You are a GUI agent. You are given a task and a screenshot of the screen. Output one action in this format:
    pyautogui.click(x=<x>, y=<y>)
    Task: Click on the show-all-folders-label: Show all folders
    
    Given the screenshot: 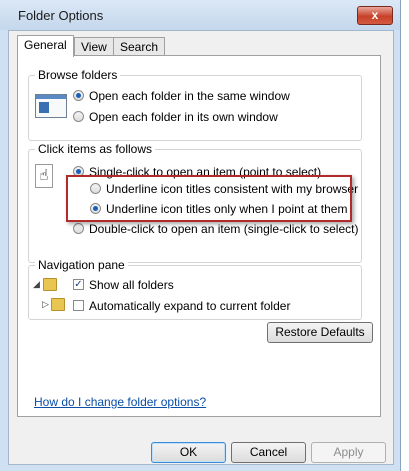 What is the action you would take?
    pyautogui.click(x=131, y=285)
    